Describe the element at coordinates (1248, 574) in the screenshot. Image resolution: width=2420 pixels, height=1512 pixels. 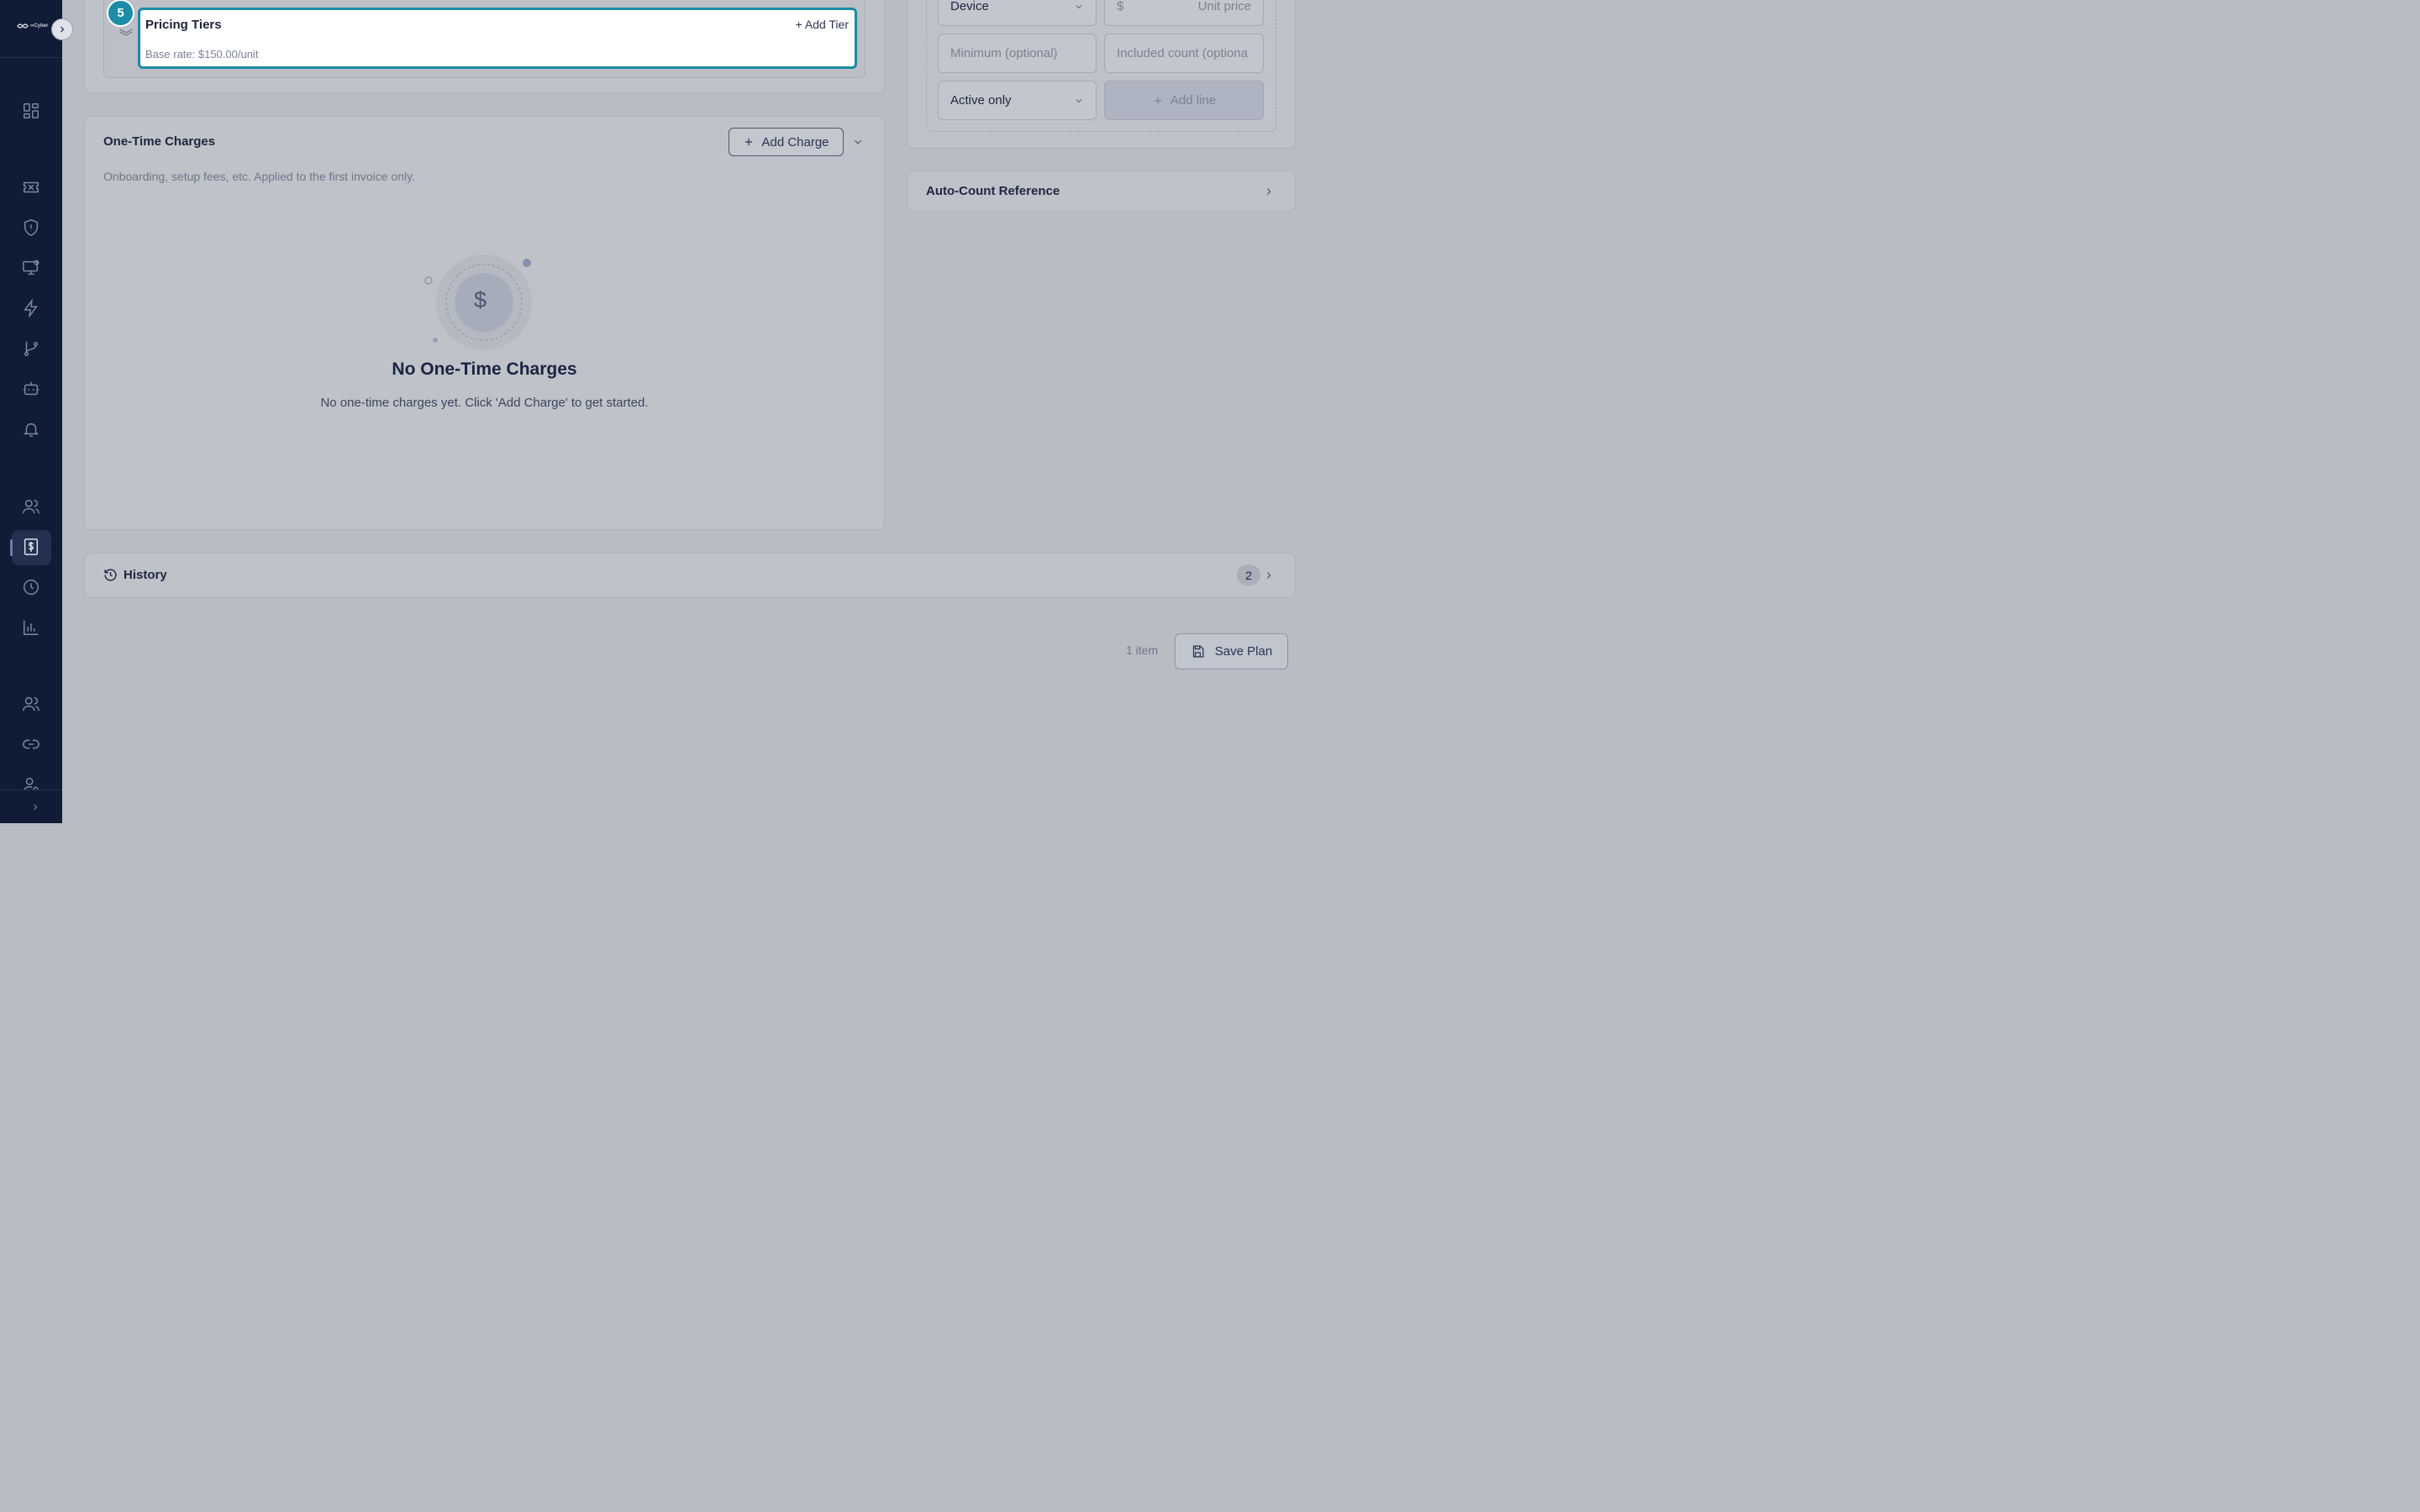
I see `history-count-badge: 2` at that location.